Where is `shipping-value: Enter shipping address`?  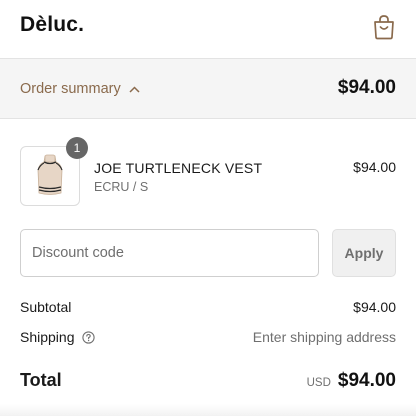 shipping-value: Enter shipping address is located at coordinates (324, 337).